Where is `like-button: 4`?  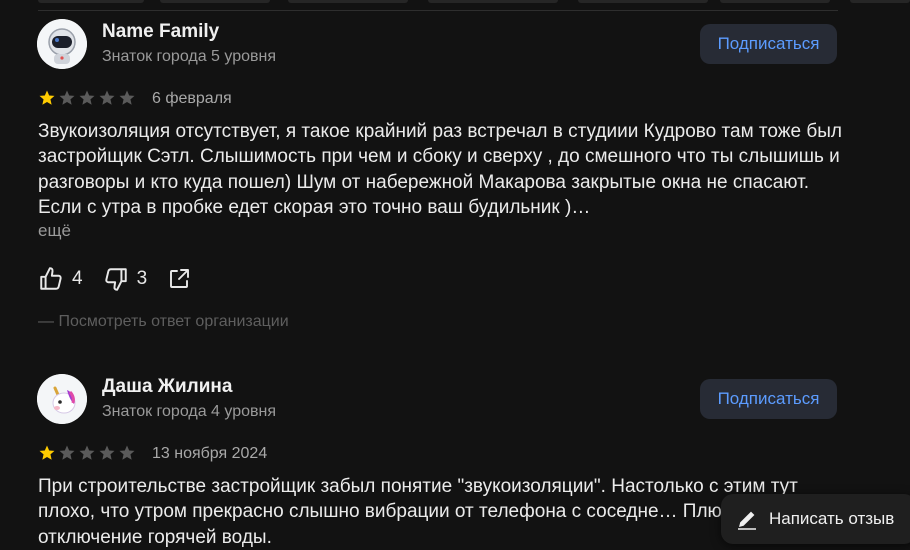
like-button: 4 is located at coordinates (60, 279).